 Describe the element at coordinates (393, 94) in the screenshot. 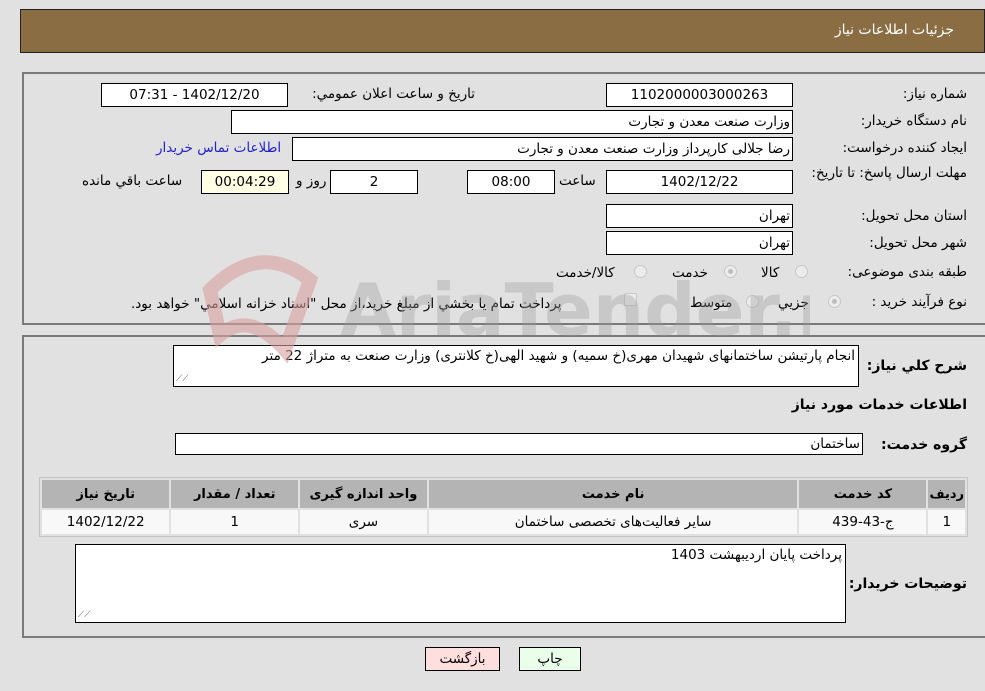

I see `announce-datetime-label: تاریخ و ساعت اعلان عمومي:` at that location.